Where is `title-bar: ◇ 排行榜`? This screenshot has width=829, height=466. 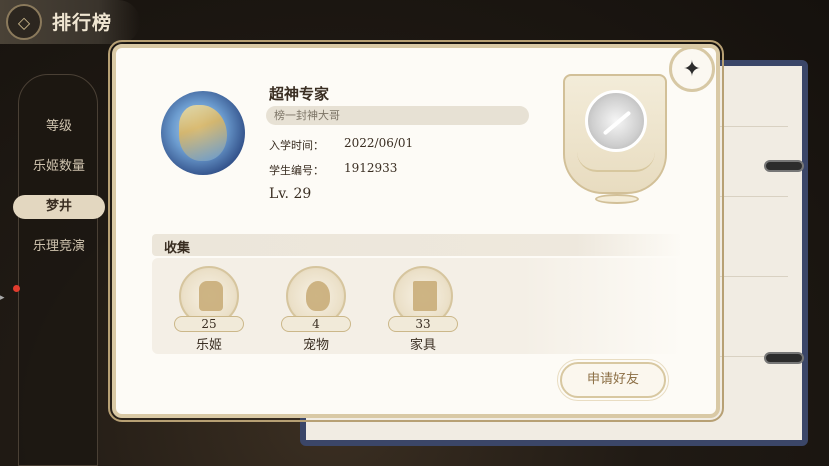 title-bar: ◇ 排行榜 is located at coordinates (70, 22).